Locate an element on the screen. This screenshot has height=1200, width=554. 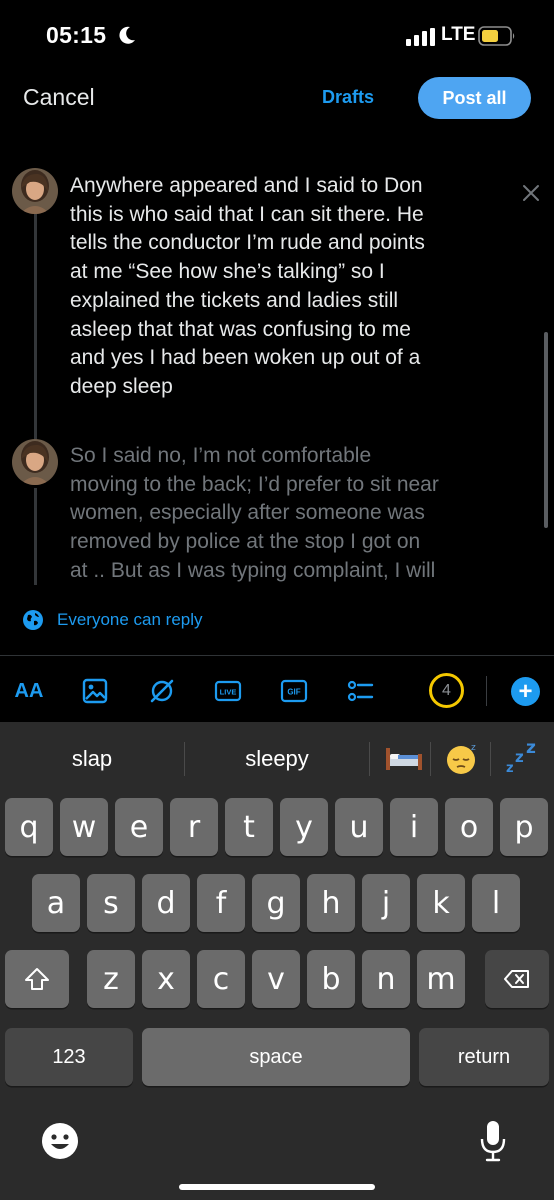
globe-icon is located at coordinates (33, 620).